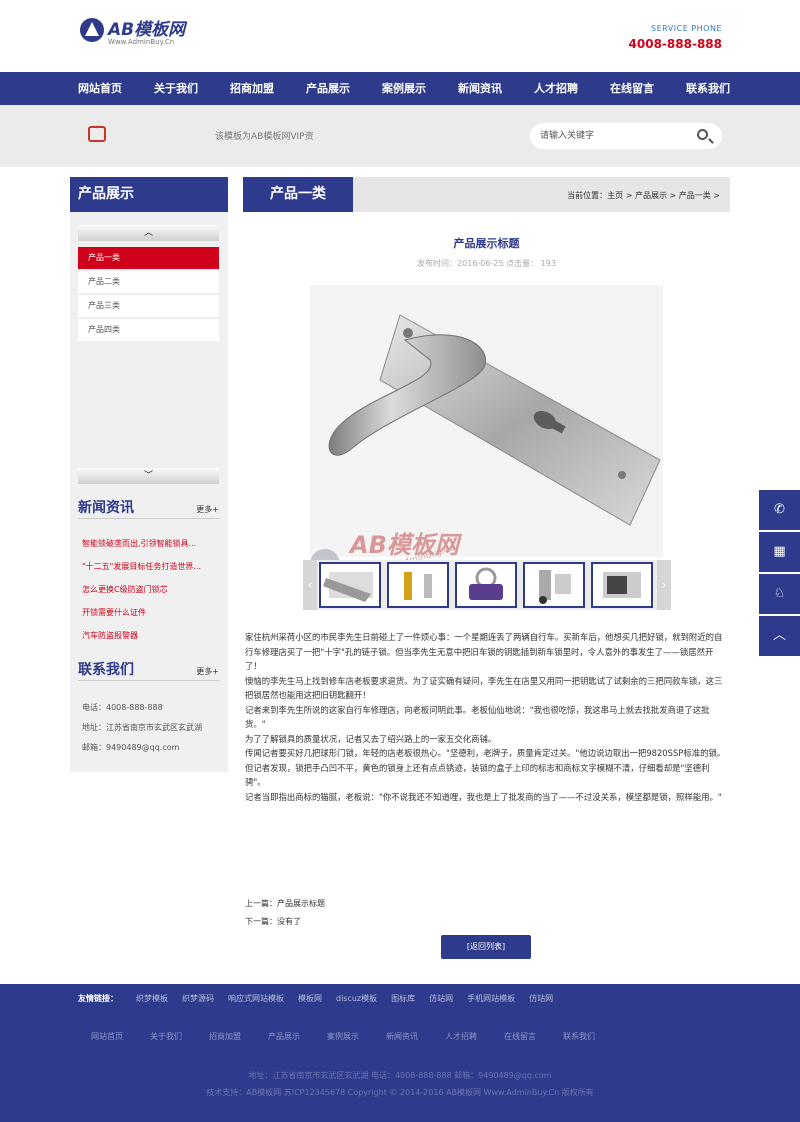 This screenshot has width=800, height=1122. Describe the element at coordinates (148, 330) in the screenshot. I see `category-item-4: 产品四类` at that location.